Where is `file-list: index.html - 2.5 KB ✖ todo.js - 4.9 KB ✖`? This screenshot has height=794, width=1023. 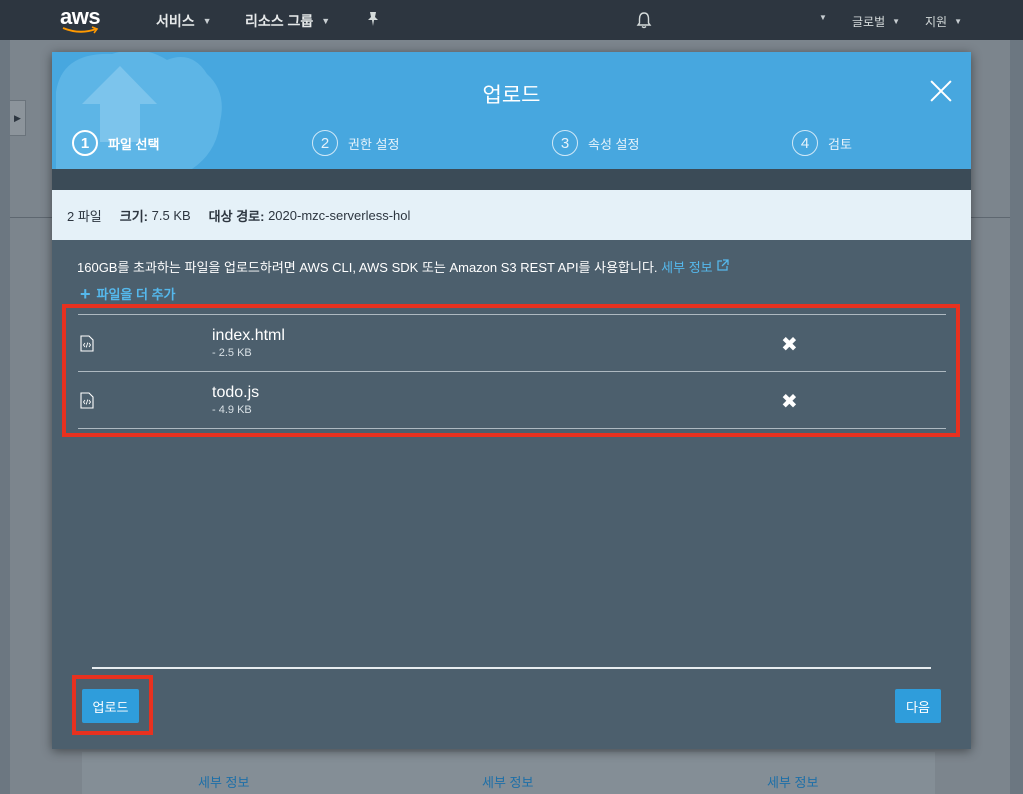
file-list: index.html - 2.5 KB ✖ todo.js - 4.9 KB ✖ is located at coordinates (512, 371).